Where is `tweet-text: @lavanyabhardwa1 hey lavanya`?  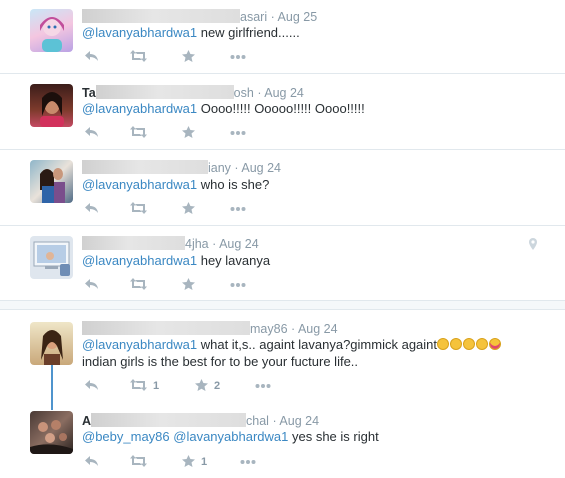 tweet-text: @lavanyabhardwa1 hey lavanya is located at coordinates (313, 260).